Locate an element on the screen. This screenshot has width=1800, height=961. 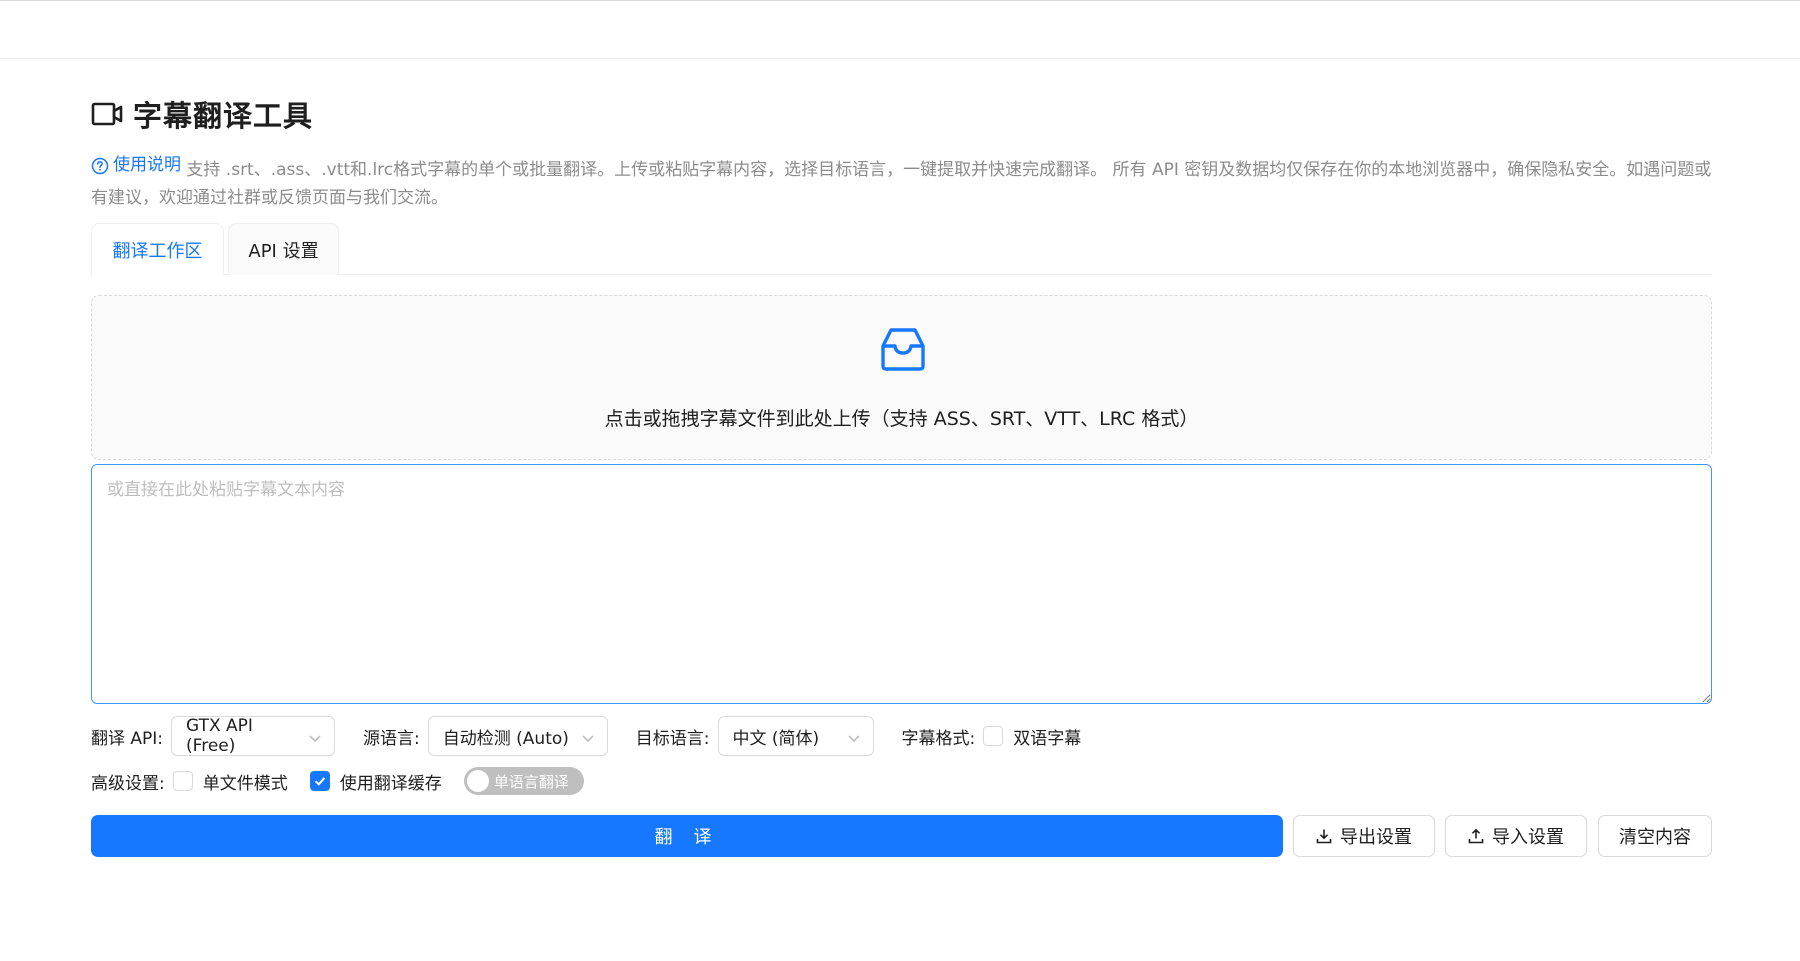
target-language-value: 中文 (简体) is located at coordinates (776, 738).